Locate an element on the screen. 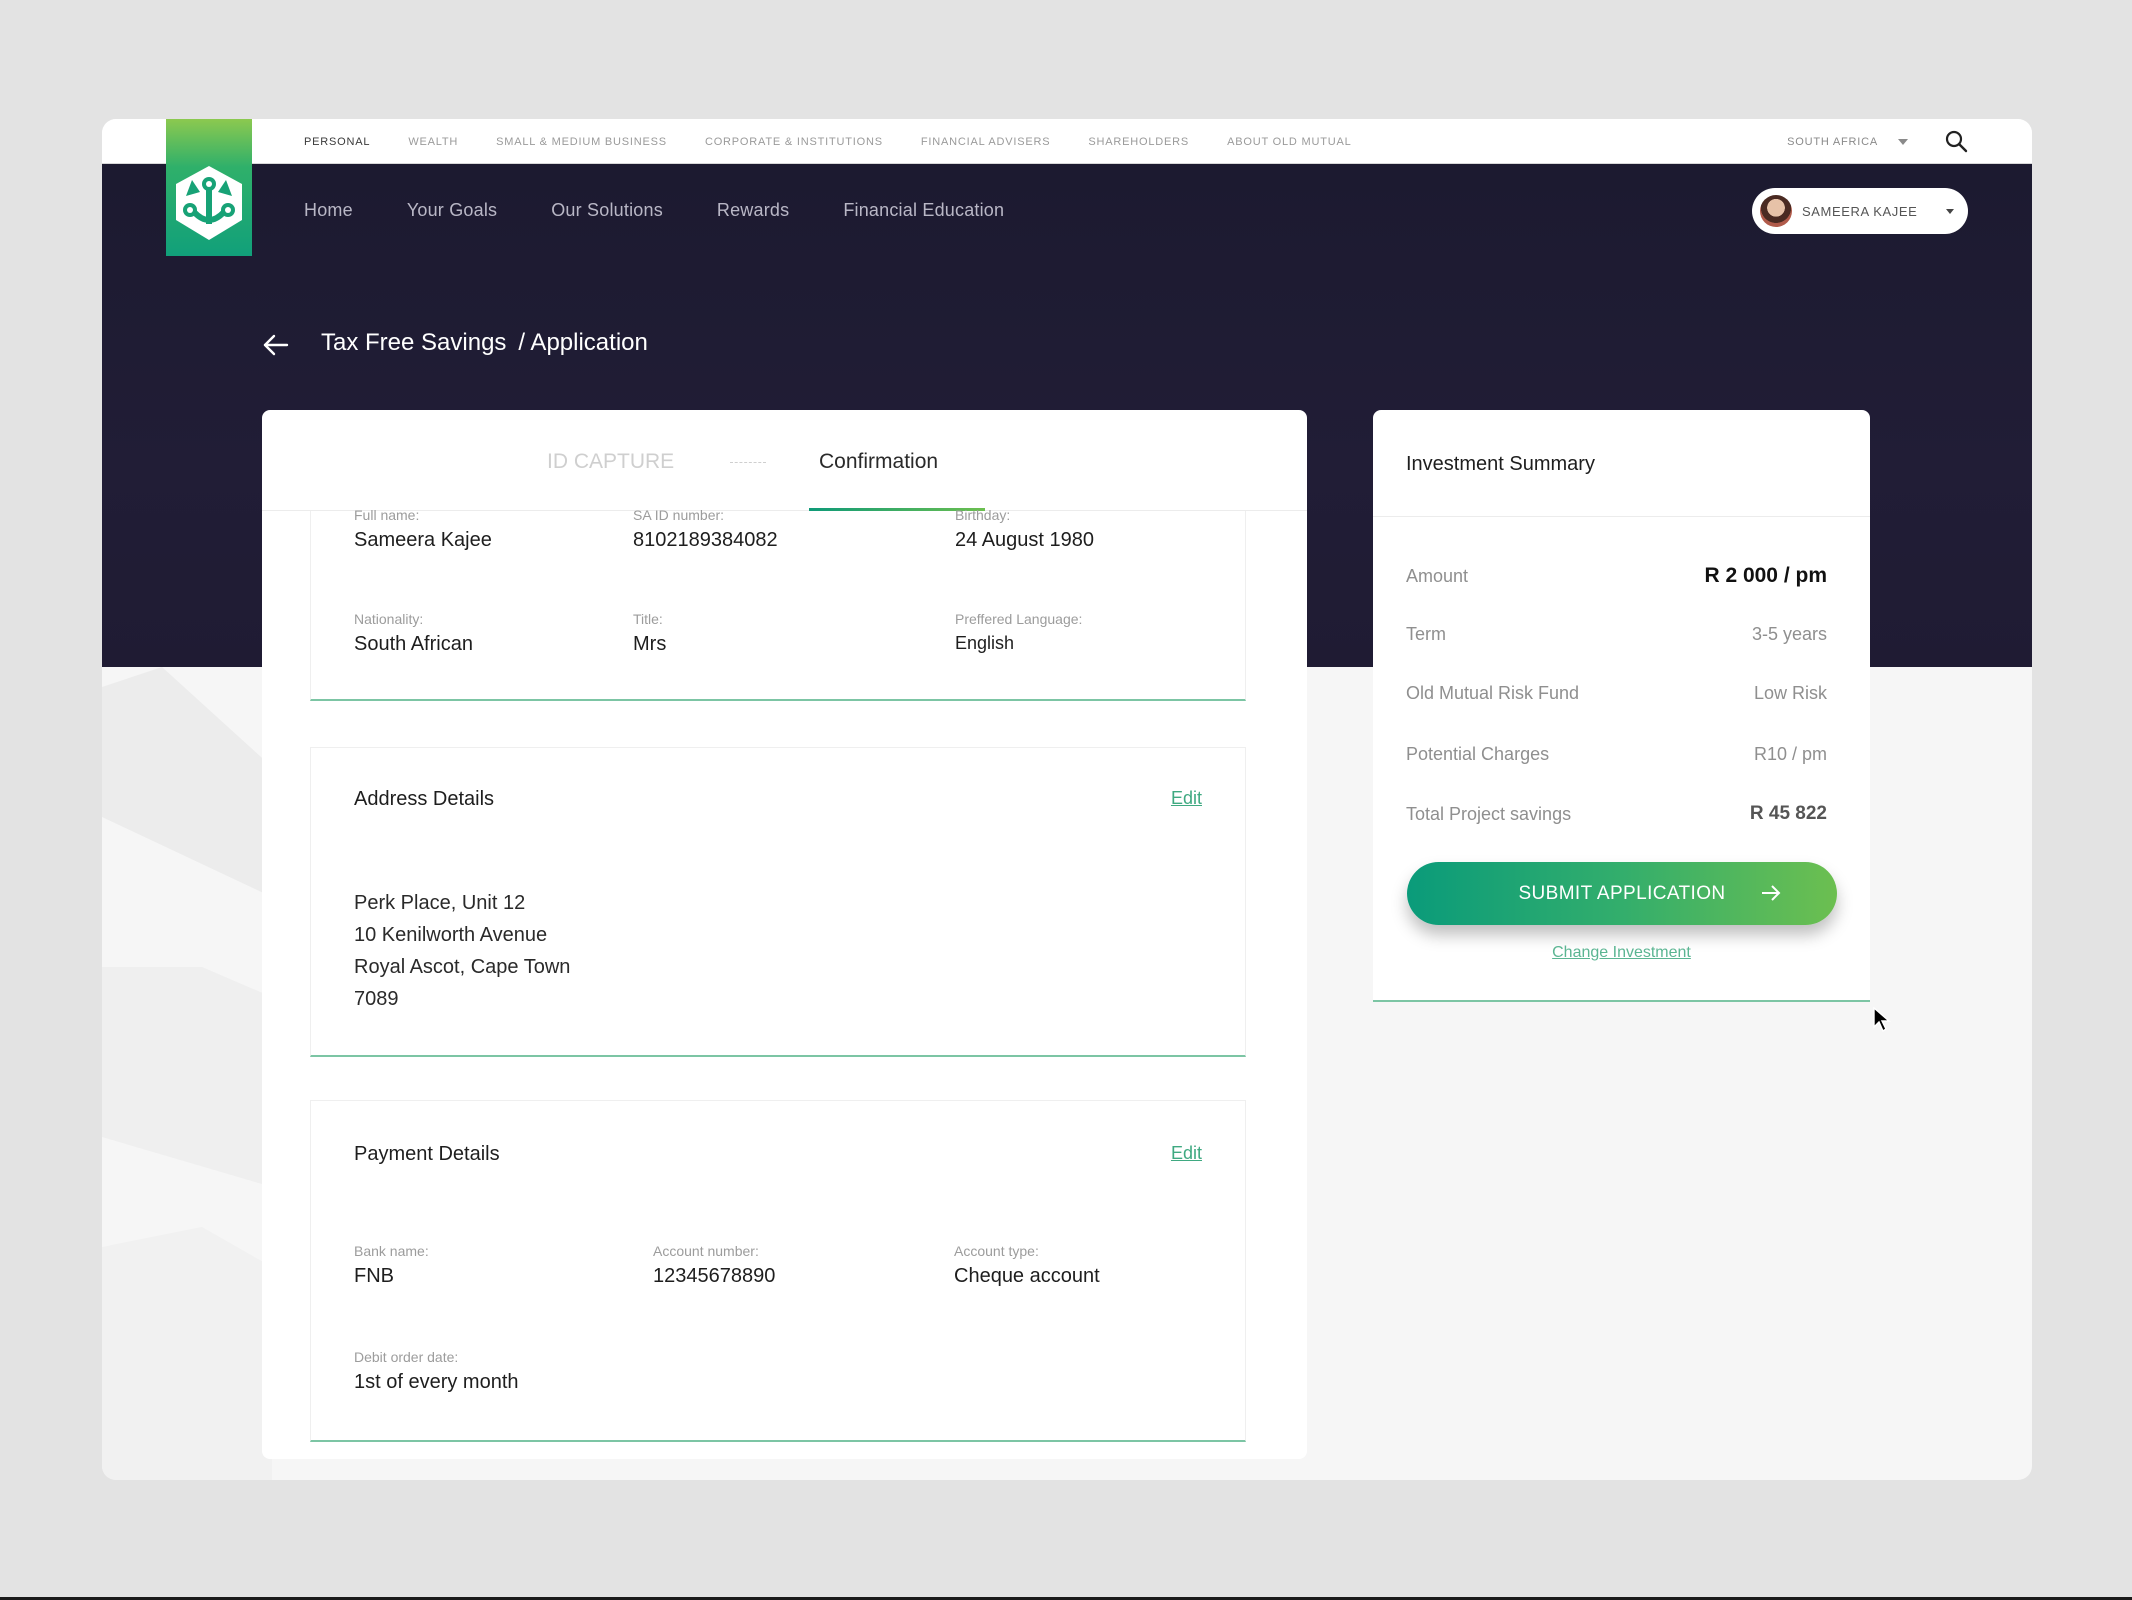 This screenshot has width=2132, height=1600. segment-shareholders: SHAREHOLDERS is located at coordinates (1138, 142).